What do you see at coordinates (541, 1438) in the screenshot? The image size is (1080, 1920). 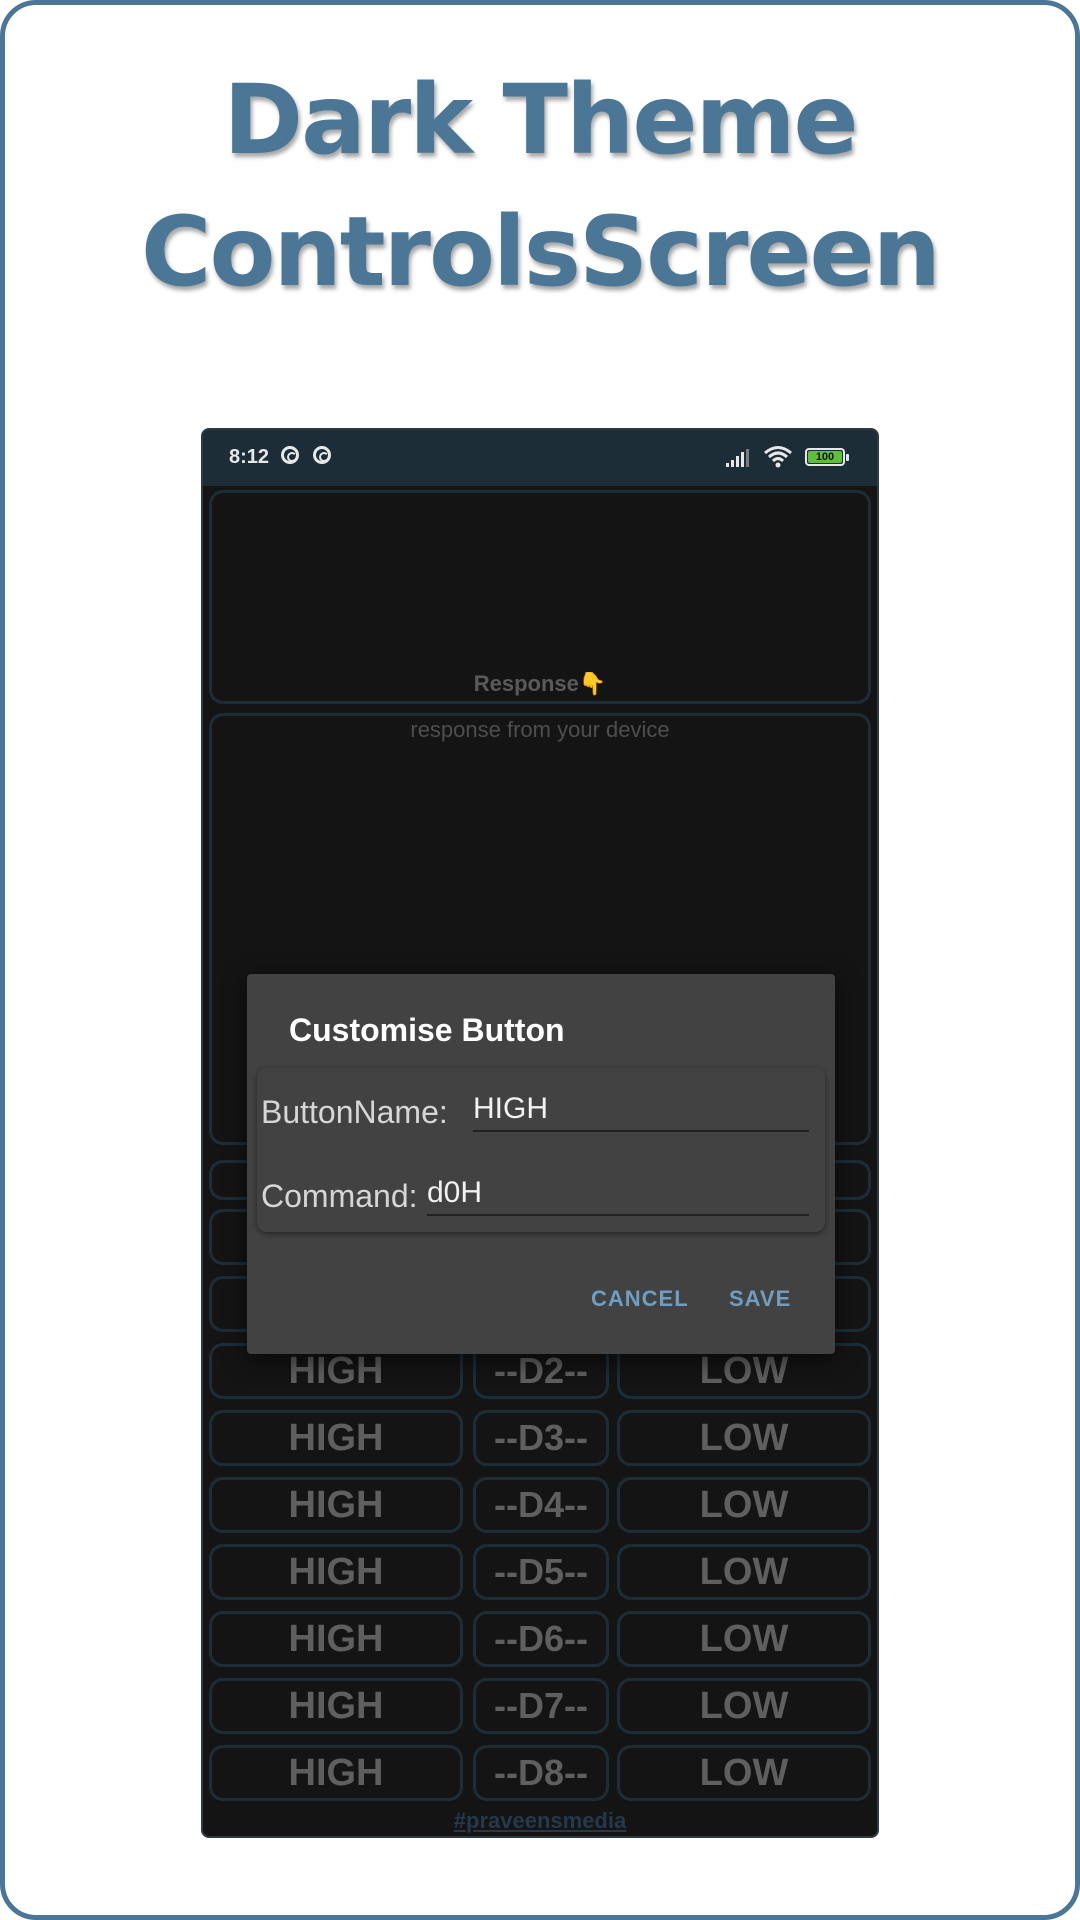 I see `pin-label: --D3--` at bounding box center [541, 1438].